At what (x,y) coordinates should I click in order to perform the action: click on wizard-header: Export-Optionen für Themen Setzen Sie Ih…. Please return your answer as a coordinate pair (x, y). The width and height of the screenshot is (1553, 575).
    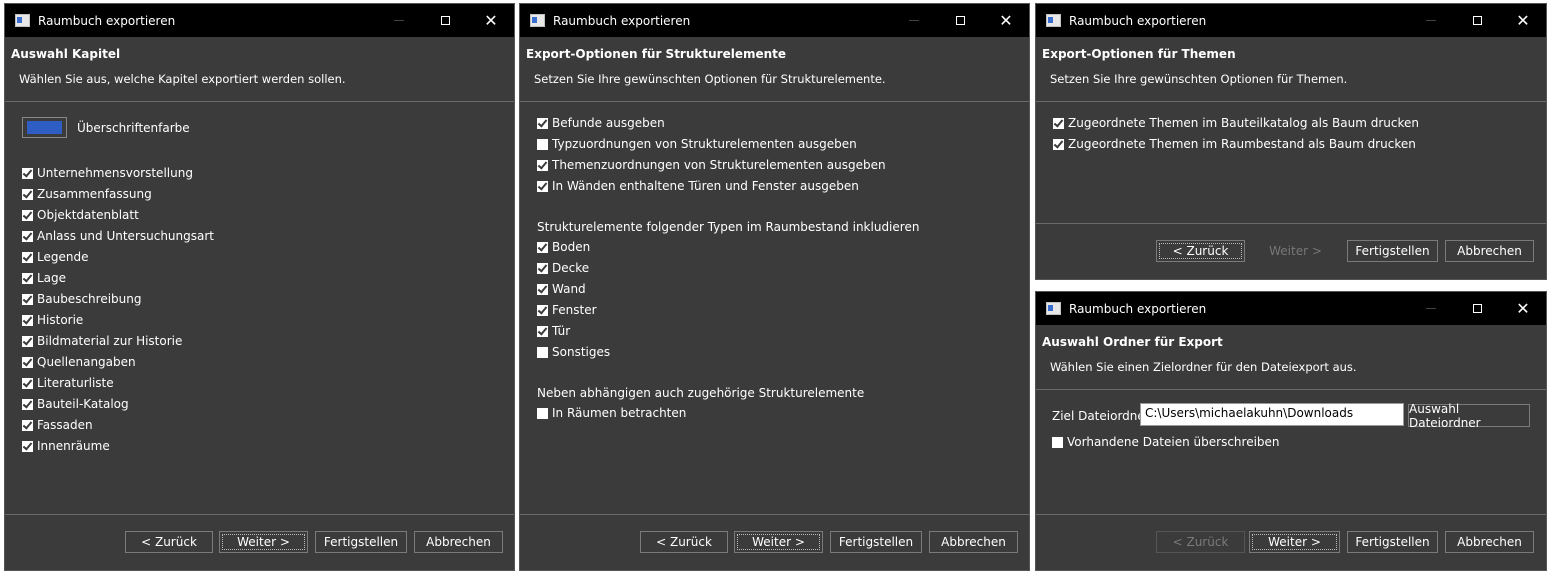
    Looking at the image, I should click on (1291, 69).